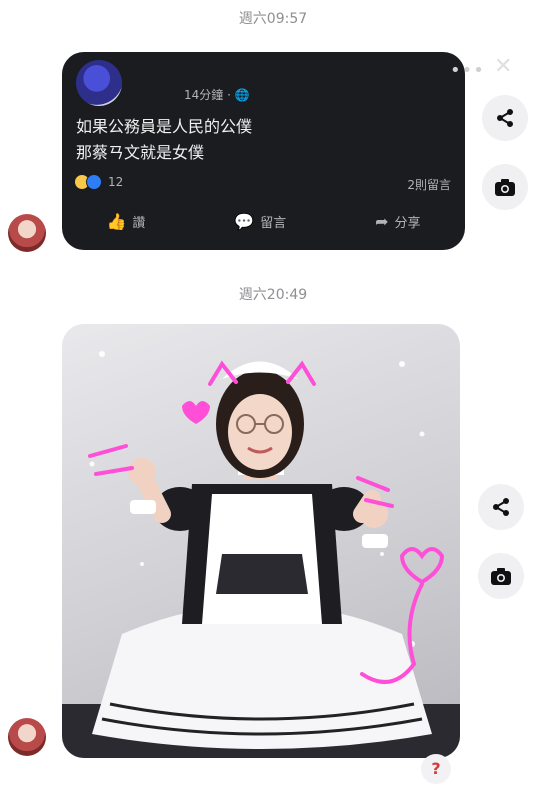 This screenshot has width=546, height=800. I want to click on post-text-line-2: 那蔡ㄢ文就是女僕, so click(140, 152).